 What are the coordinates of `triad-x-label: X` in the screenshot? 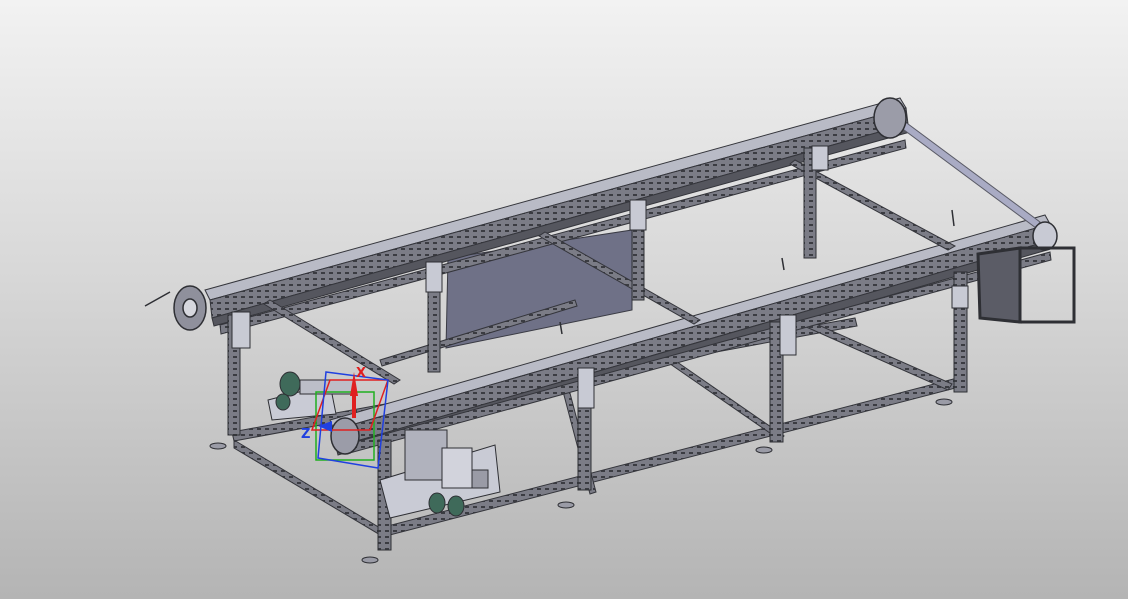 It's located at (361, 373).